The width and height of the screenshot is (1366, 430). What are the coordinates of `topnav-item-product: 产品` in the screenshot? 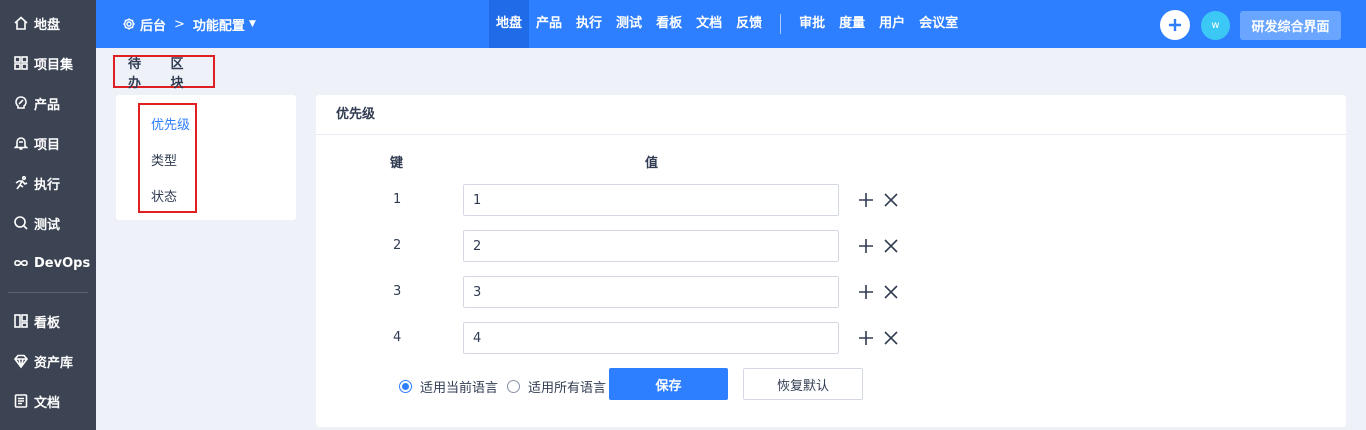 It's located at (549, 24).